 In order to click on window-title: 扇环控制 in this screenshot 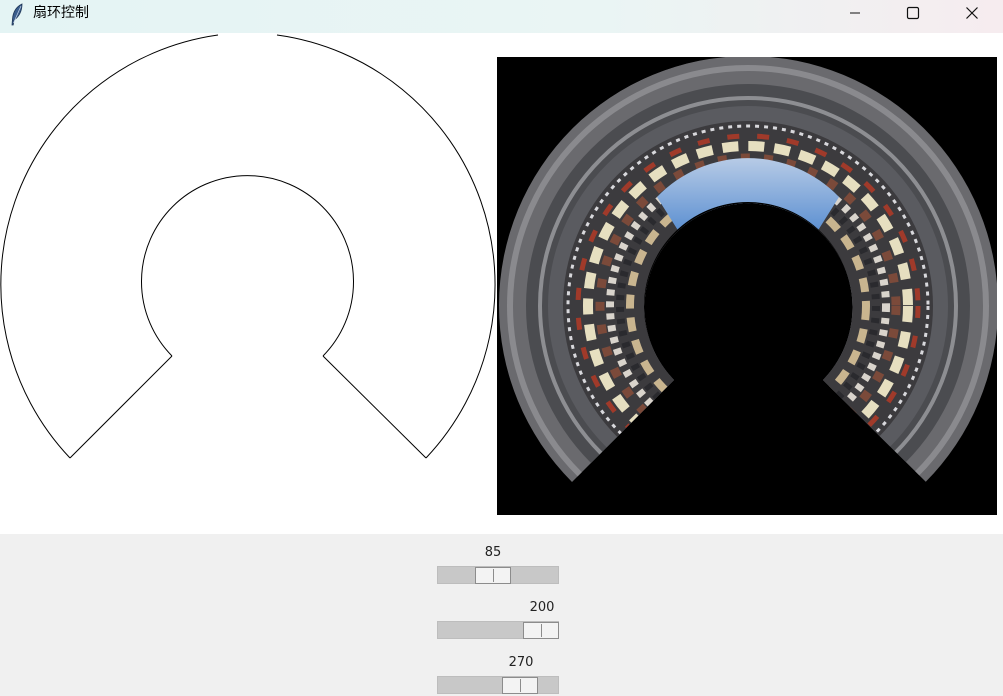, I will do `click(61, 13)`.